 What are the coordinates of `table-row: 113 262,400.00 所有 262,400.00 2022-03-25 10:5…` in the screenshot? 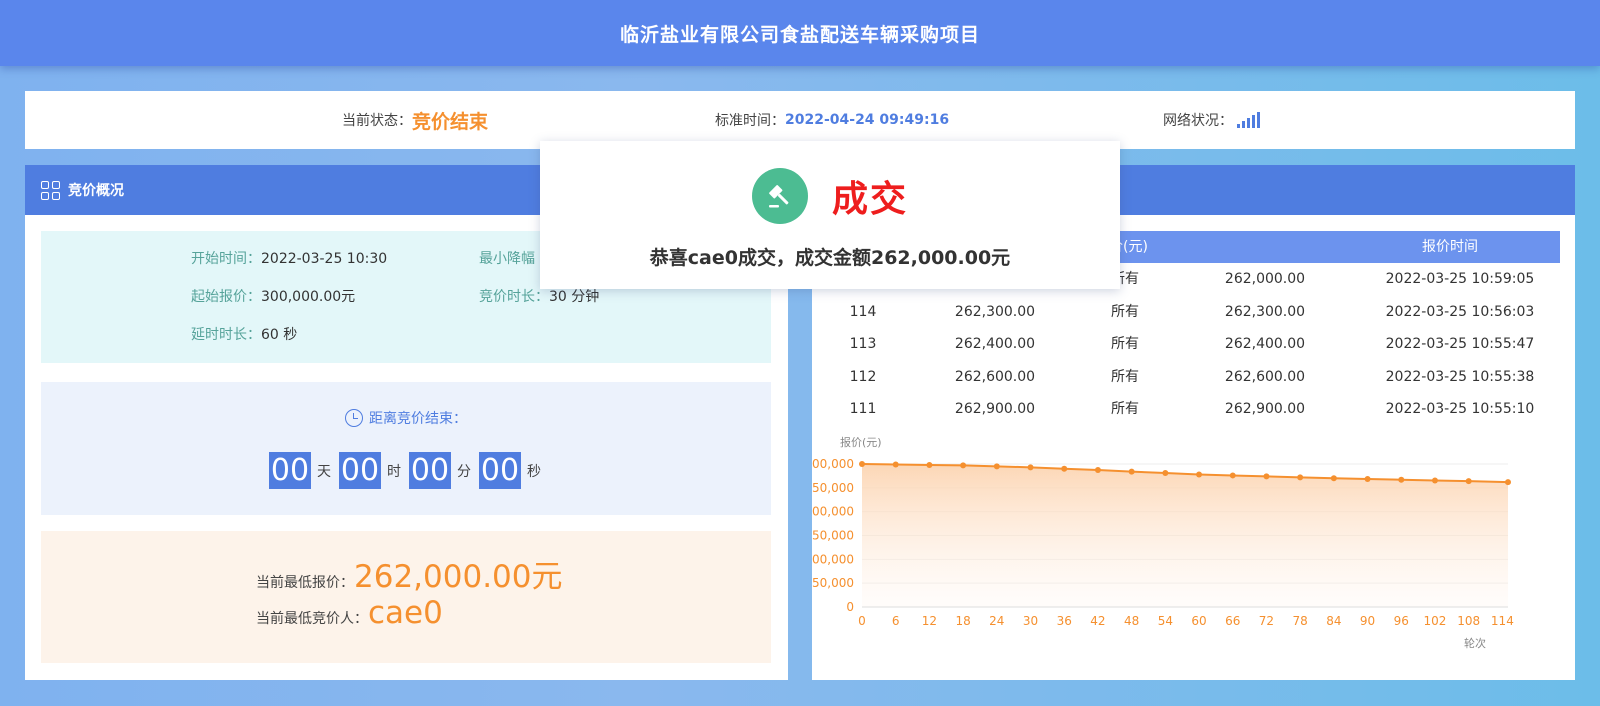 It's located at (1193, 344).